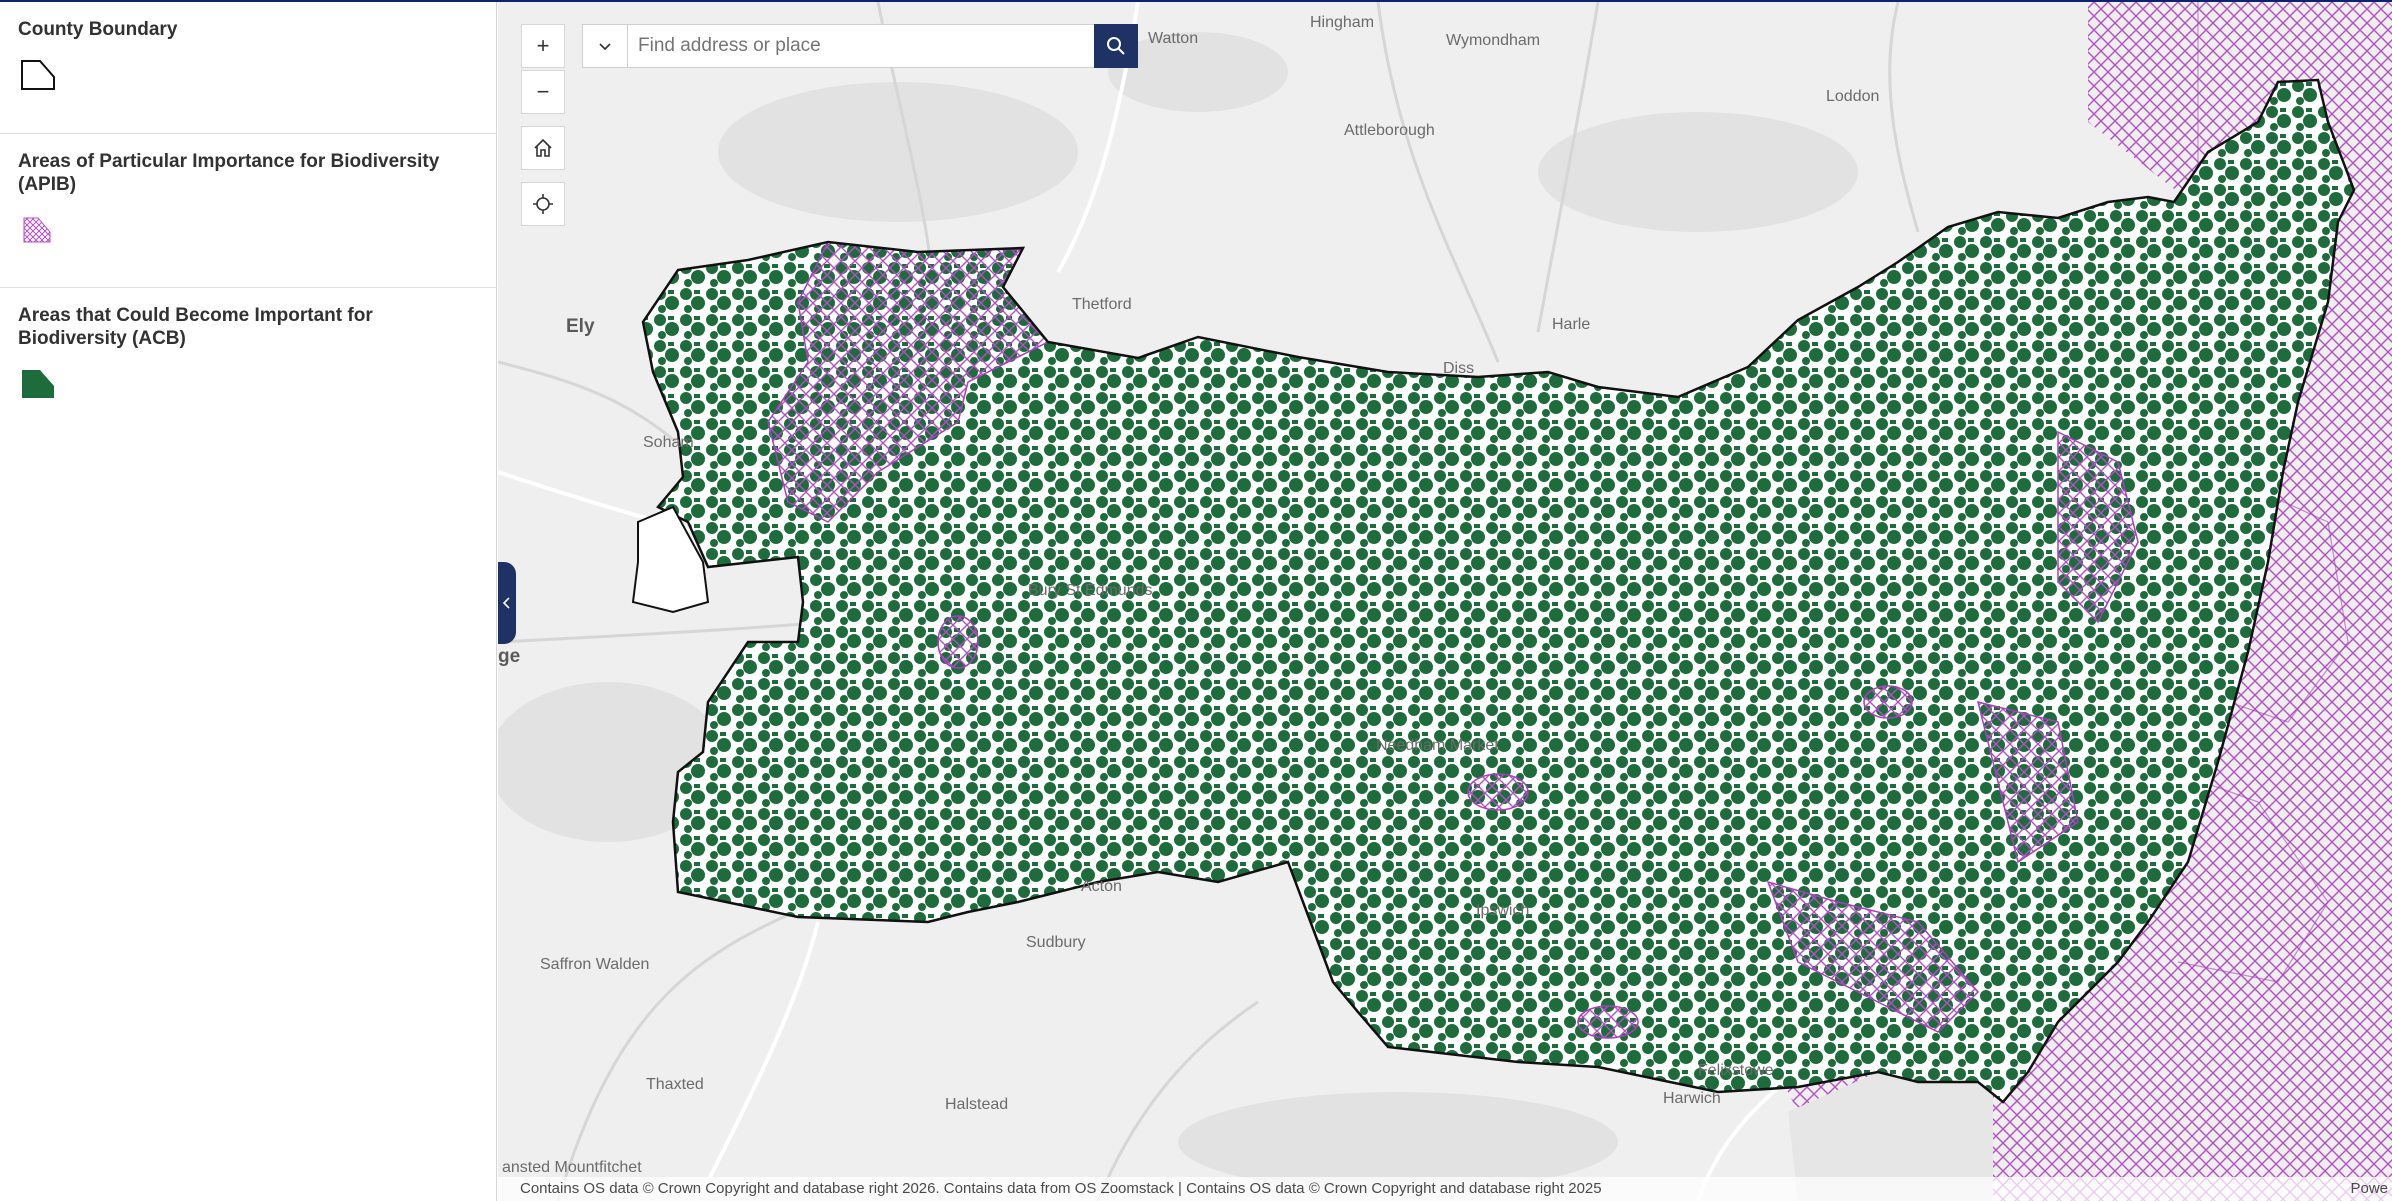 The width and height of the screenshot is (2392, 1201). What do you see at coordinates (977, 1104) in the screenshot?
I see `place-label: Halstead` at bounding box center [977, 1104].